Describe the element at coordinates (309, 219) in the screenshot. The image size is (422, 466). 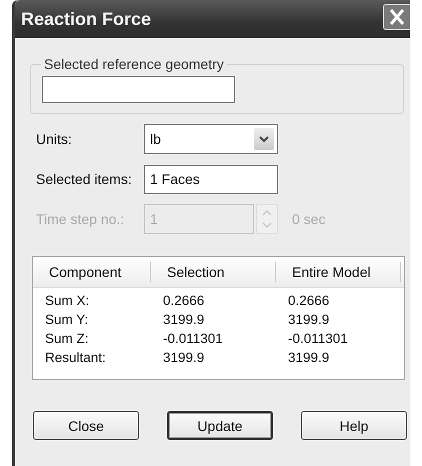
I see `time-reading: 0 sec` at that location.